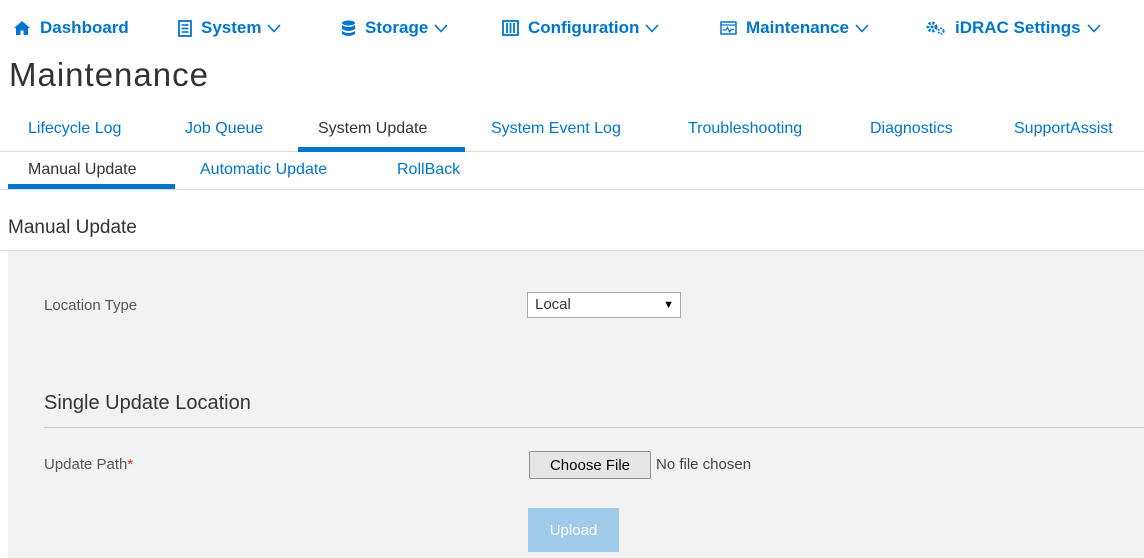 This screenshot has width=1144, height=558. Describe the element at coordinates (745, 129) in the screenshot. I see `tab-troubleshooting: Troubleshooting` at that location.